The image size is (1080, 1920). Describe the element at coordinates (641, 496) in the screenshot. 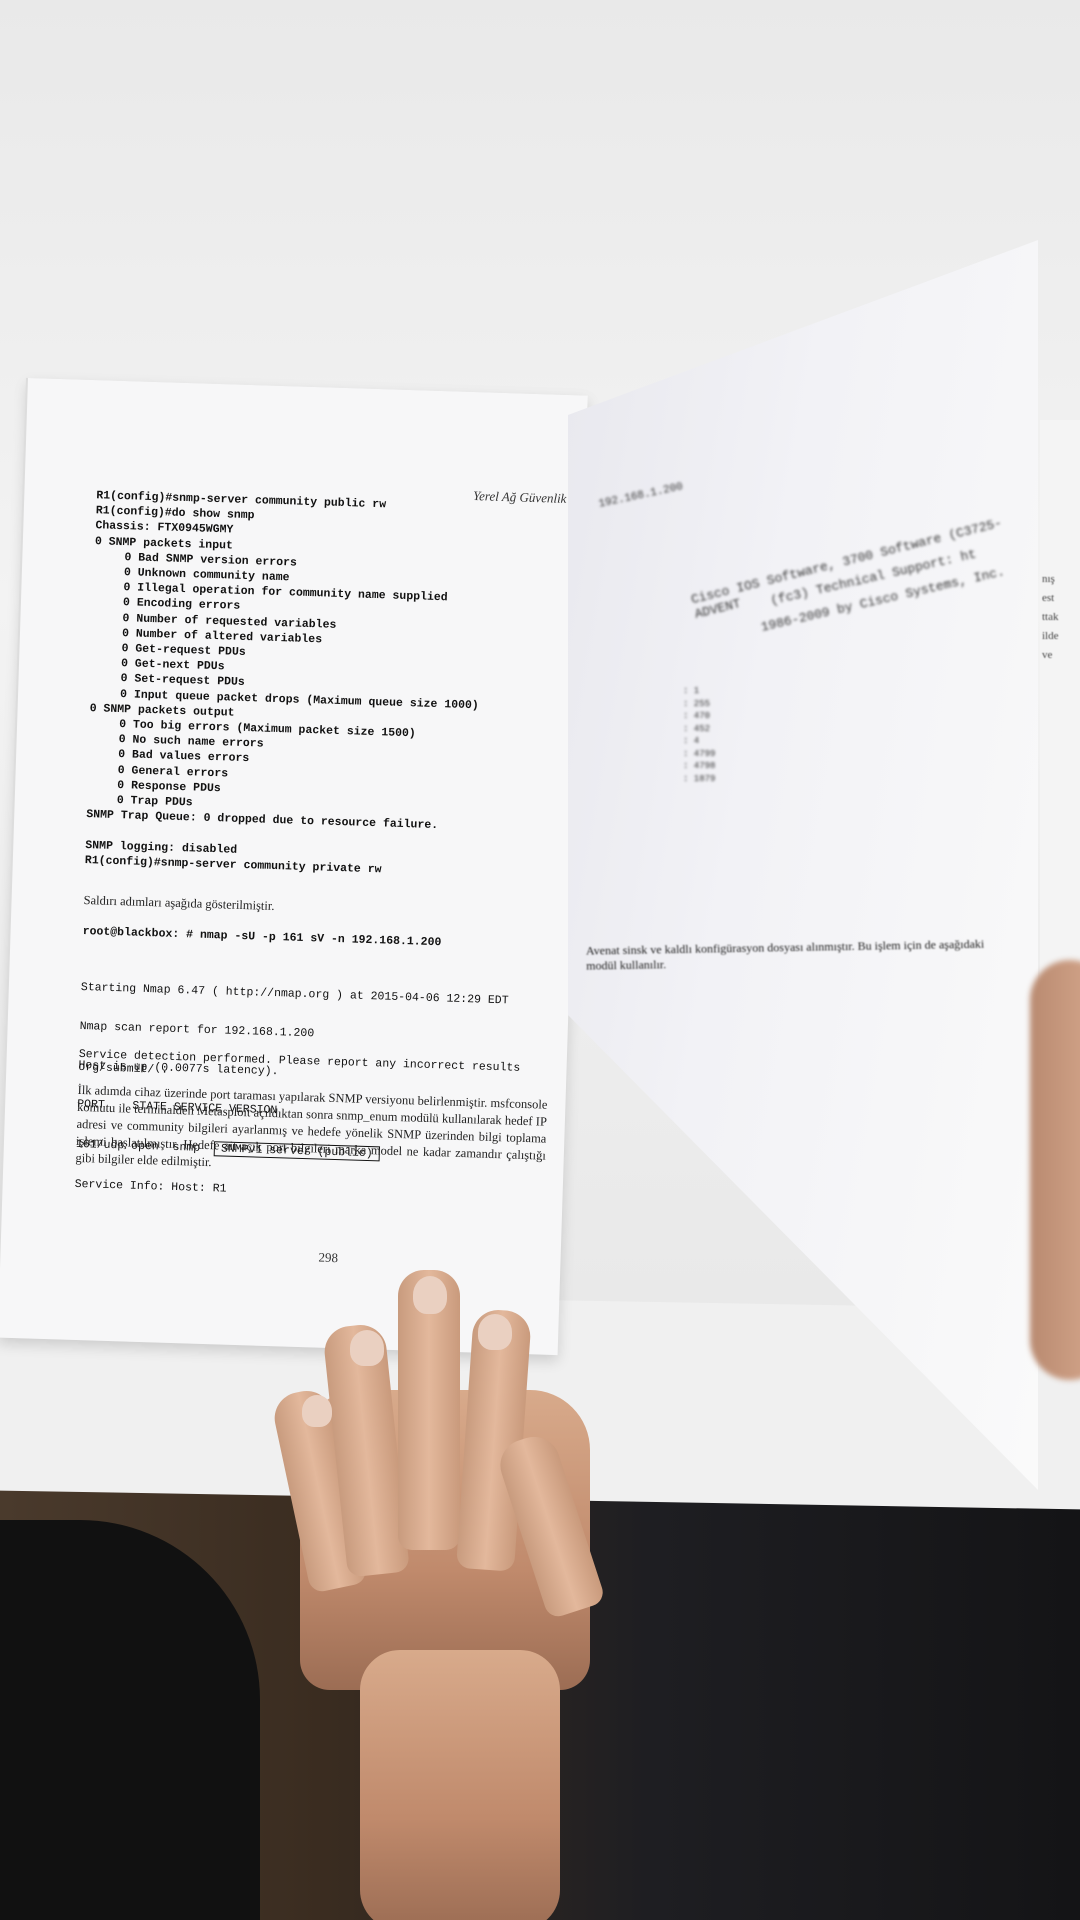

I see `ip-line: 192.168.1.200` at that location.